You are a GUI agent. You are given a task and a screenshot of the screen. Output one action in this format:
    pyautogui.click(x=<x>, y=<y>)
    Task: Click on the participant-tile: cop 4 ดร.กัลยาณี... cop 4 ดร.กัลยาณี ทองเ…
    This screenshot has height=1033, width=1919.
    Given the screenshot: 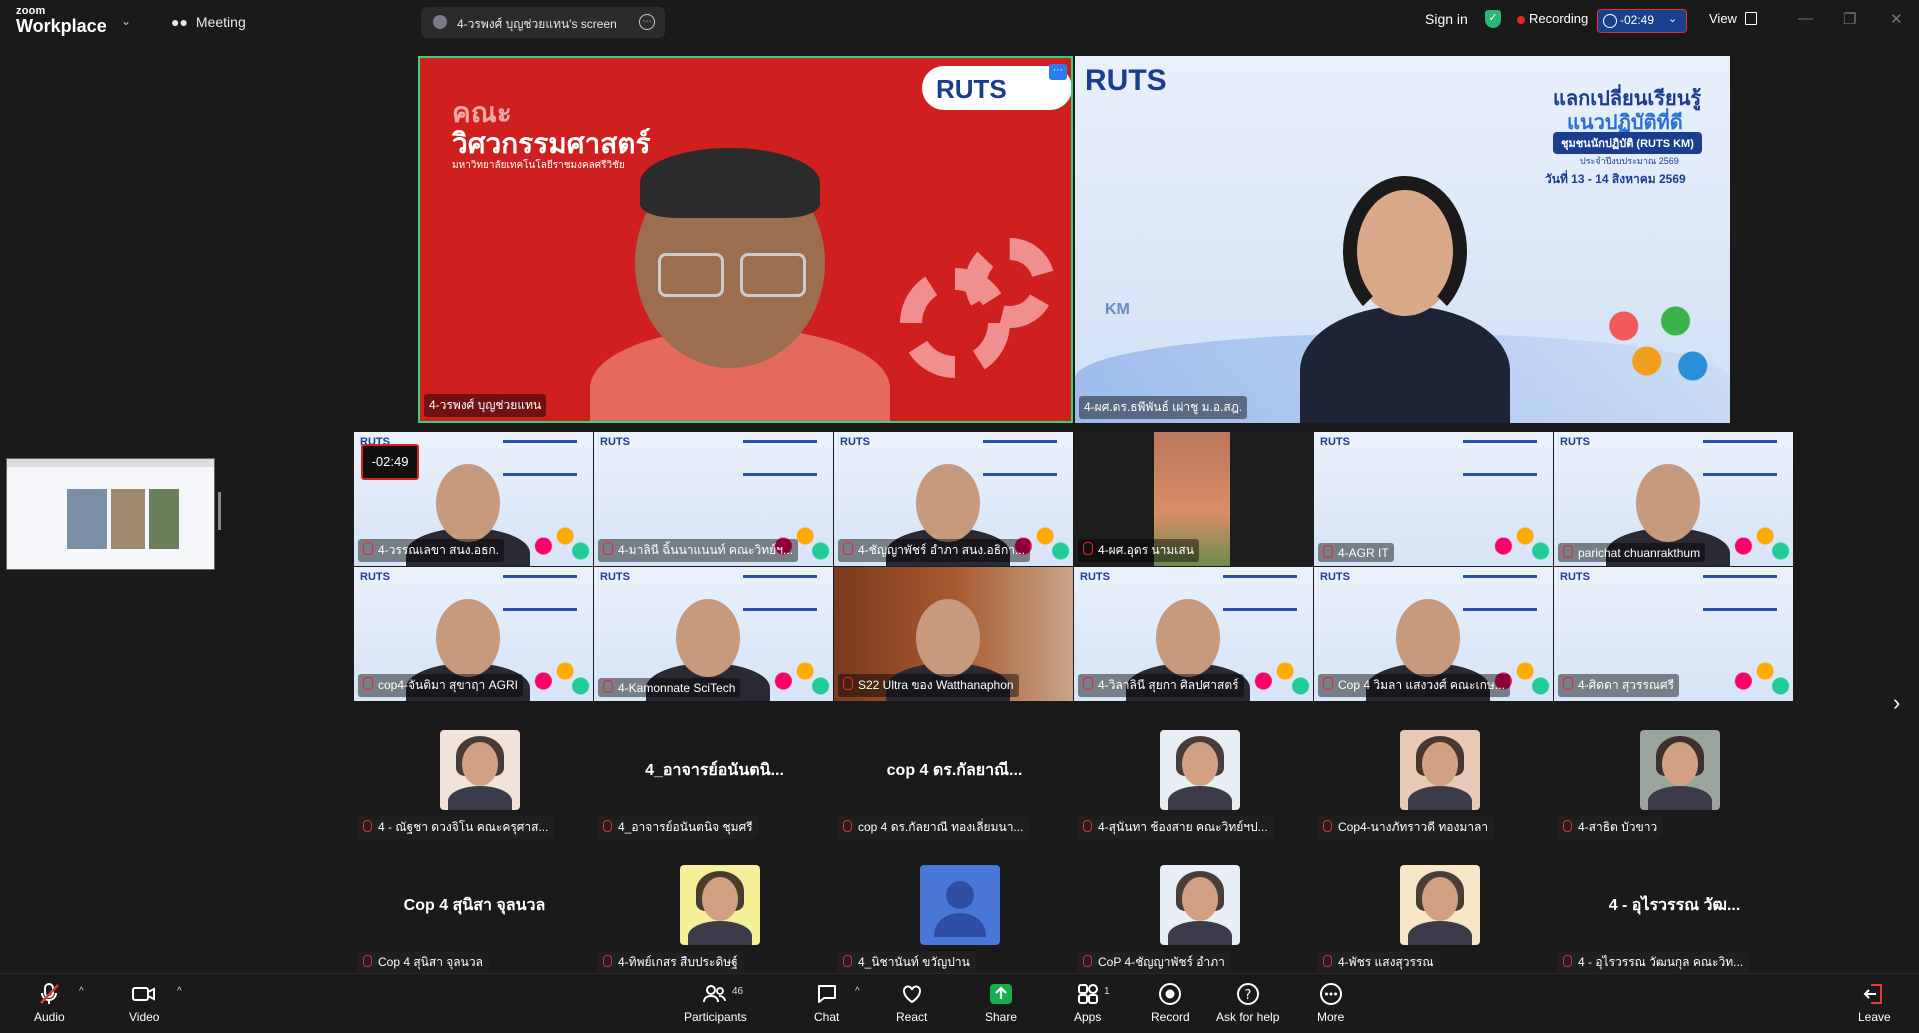 What is the action you would take?
    pyautogui.click(x=954, y=797)
    